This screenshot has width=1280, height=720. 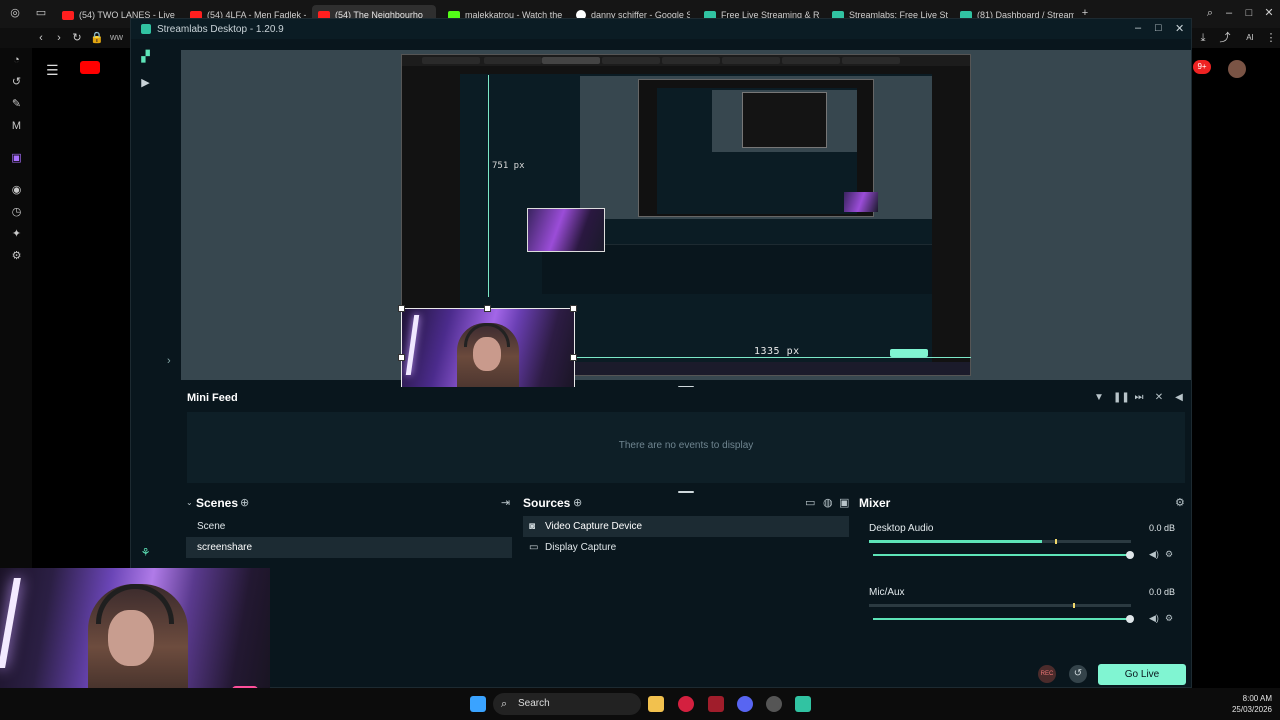 What do you see at coordinates (844, 502) in the screenshot?
I see `source-settings-icon: ▣` at bounding box center [844, 502].